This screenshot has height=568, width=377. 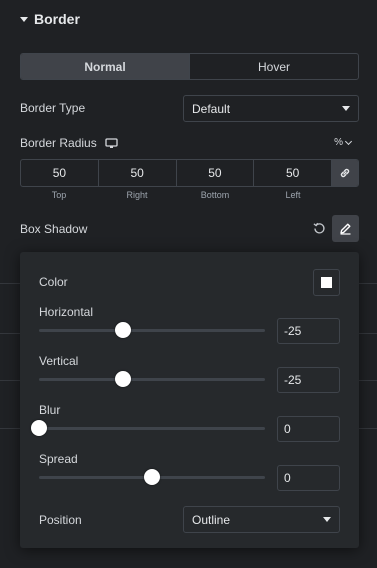 I want to click on blur-slider, so click(x=148, y=429).